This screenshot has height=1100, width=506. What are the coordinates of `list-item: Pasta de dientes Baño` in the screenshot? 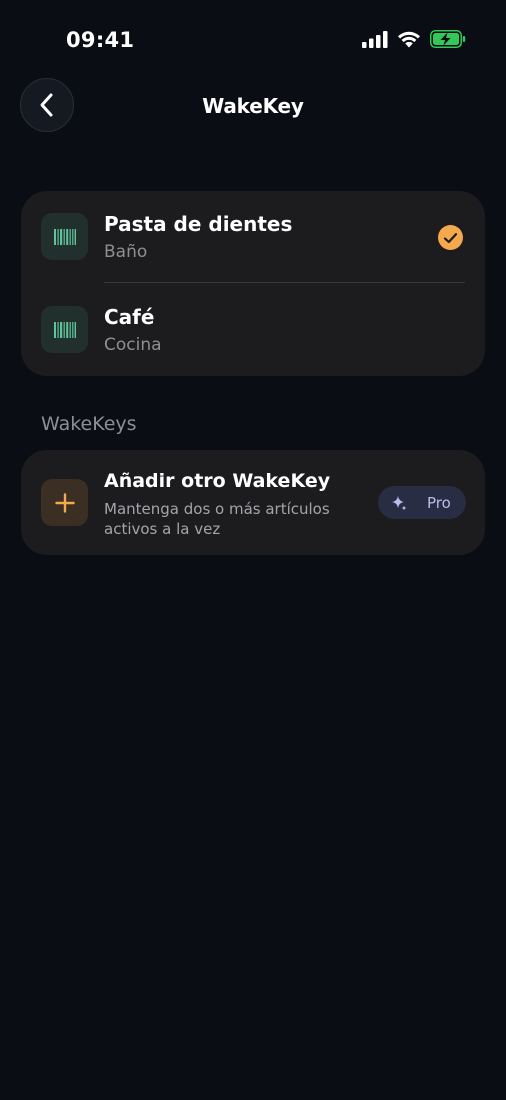 It's located at (253, 237).